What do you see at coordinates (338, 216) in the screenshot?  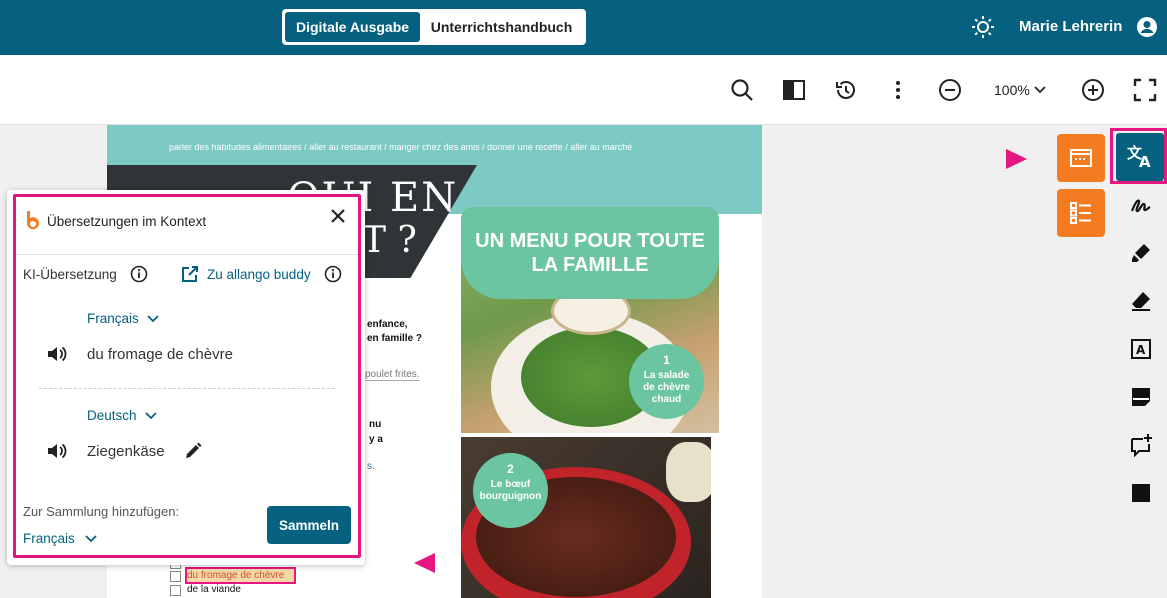 I see `close-icon` at bounding box center [338, 216].